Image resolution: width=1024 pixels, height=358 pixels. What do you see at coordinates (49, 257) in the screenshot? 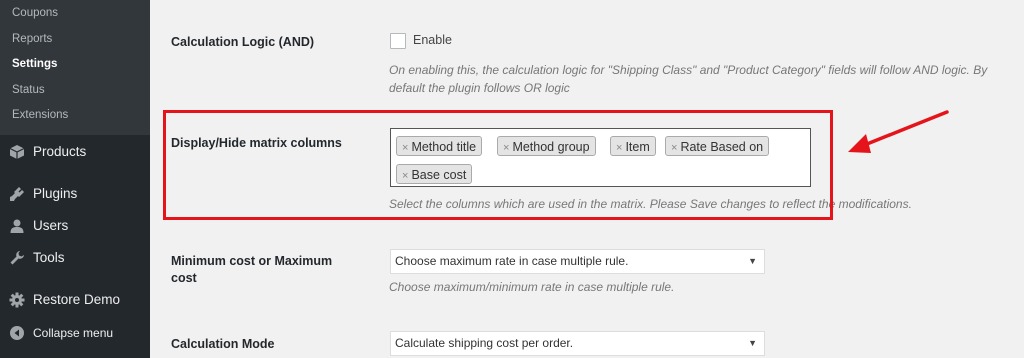
I see `menu-label-tools: Tools` at bounding box center [49, 257].